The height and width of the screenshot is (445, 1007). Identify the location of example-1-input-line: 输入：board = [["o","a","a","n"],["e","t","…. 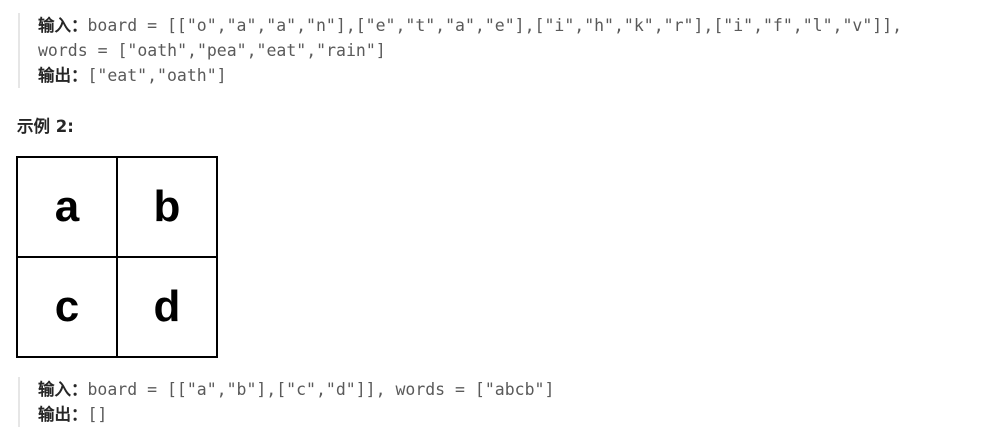
(470, 25).